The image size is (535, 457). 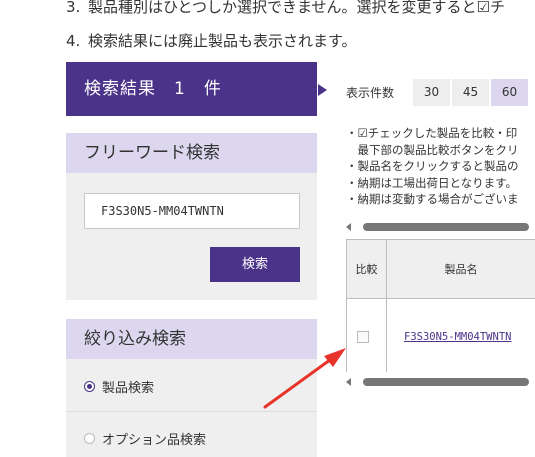 I want to click on compare-cell, so click(x=366, y=335).